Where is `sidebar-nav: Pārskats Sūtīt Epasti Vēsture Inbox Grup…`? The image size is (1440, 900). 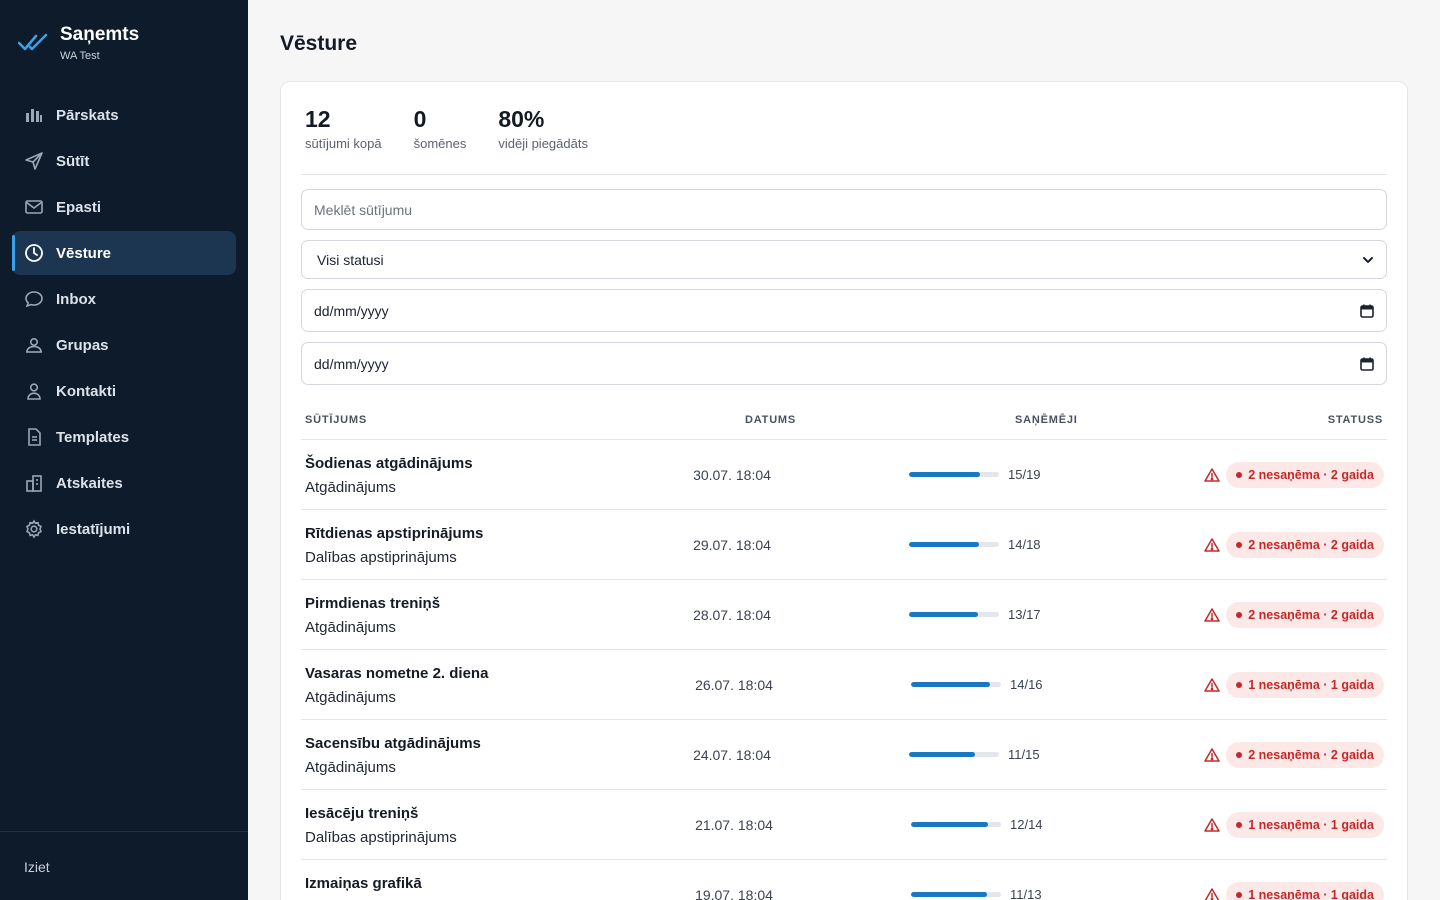
sidebar-nav: Pārskats Sūtīt Epasti Vēsture Inbox Grup… is located at coordinates (124, 323).